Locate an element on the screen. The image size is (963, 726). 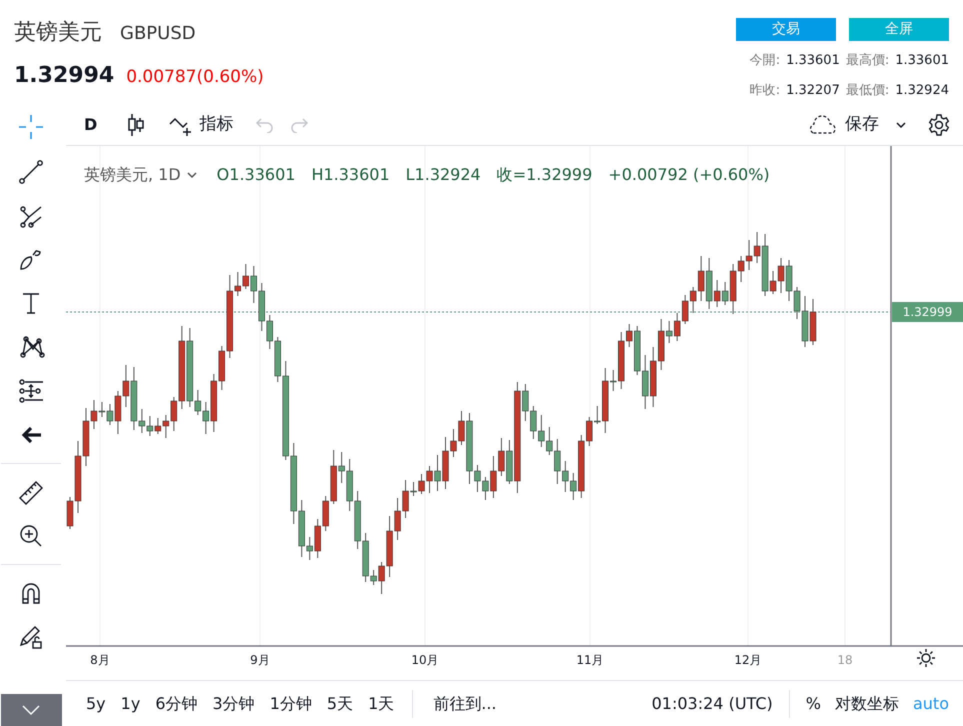
legend-value: +0.00792 (+0.60%) is located at coordinates (689, 175).